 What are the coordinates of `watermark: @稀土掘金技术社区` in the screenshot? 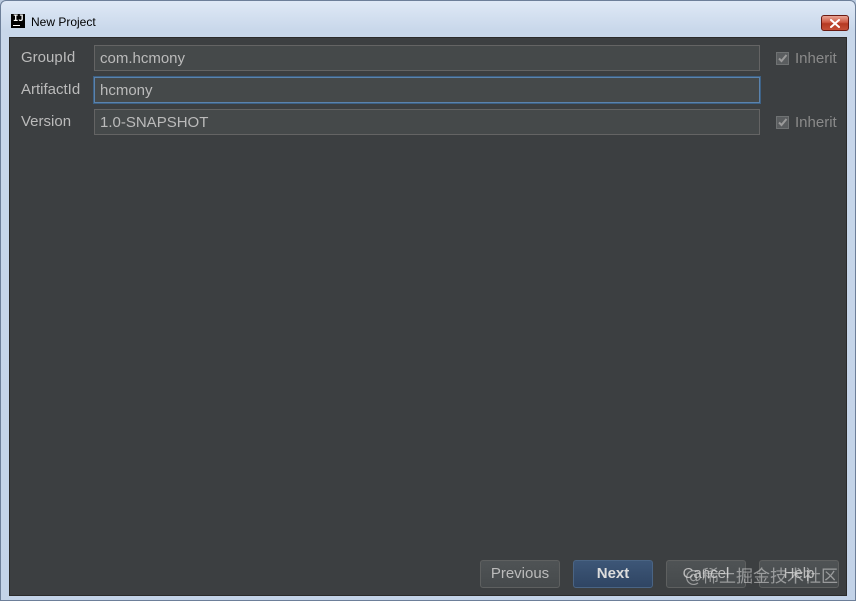 It's located at (761, 577).